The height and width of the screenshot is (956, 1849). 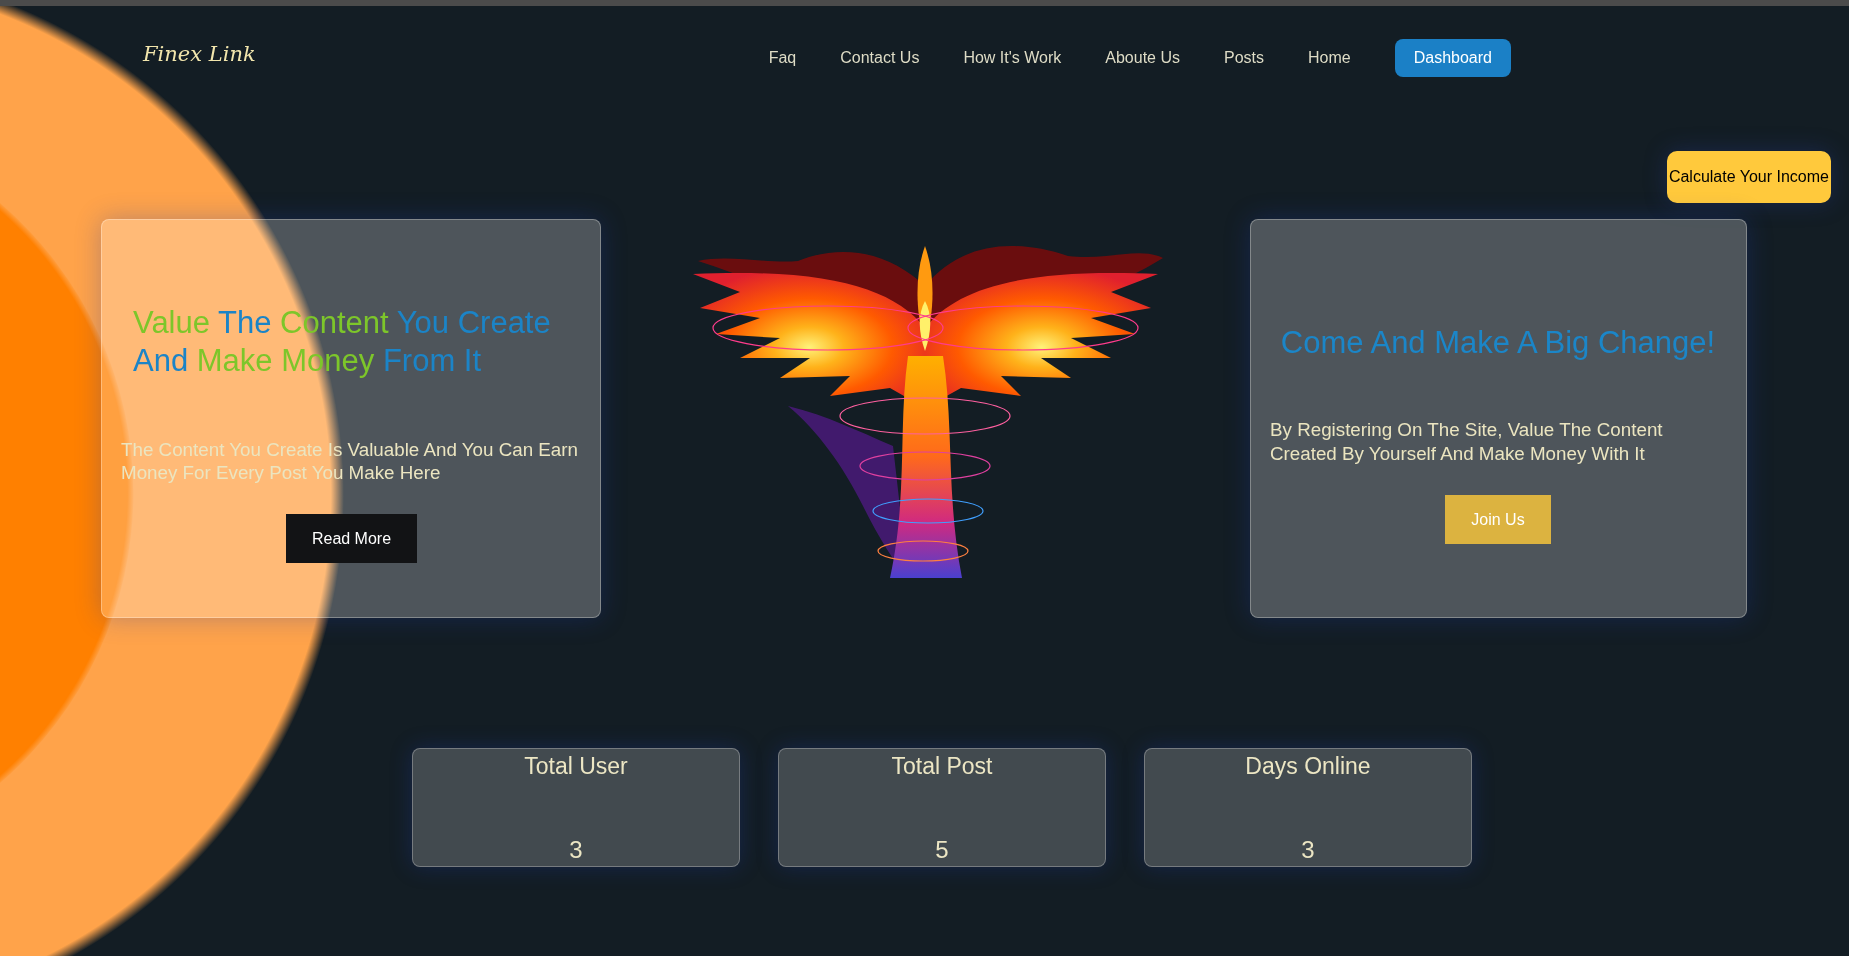 What do you see at coordinates (1308, 766) in the screenshot?
I see `stat-label: Days Online` at bounding box center [1308, 766].